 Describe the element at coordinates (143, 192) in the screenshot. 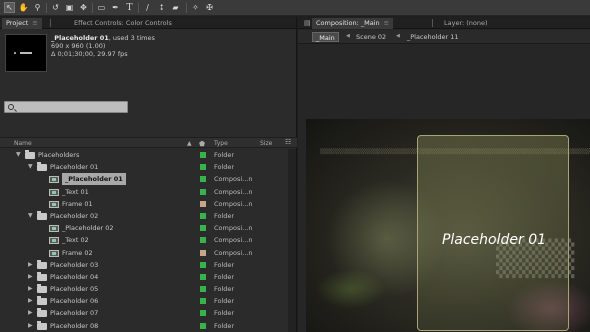

I see `comp-row: _Text 01 Composi...n` at that location.